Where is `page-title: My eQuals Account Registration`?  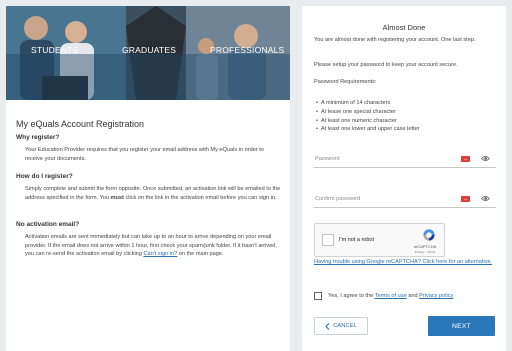
page-title: My eQuals Account Registration is located at coordinates (80, 124).